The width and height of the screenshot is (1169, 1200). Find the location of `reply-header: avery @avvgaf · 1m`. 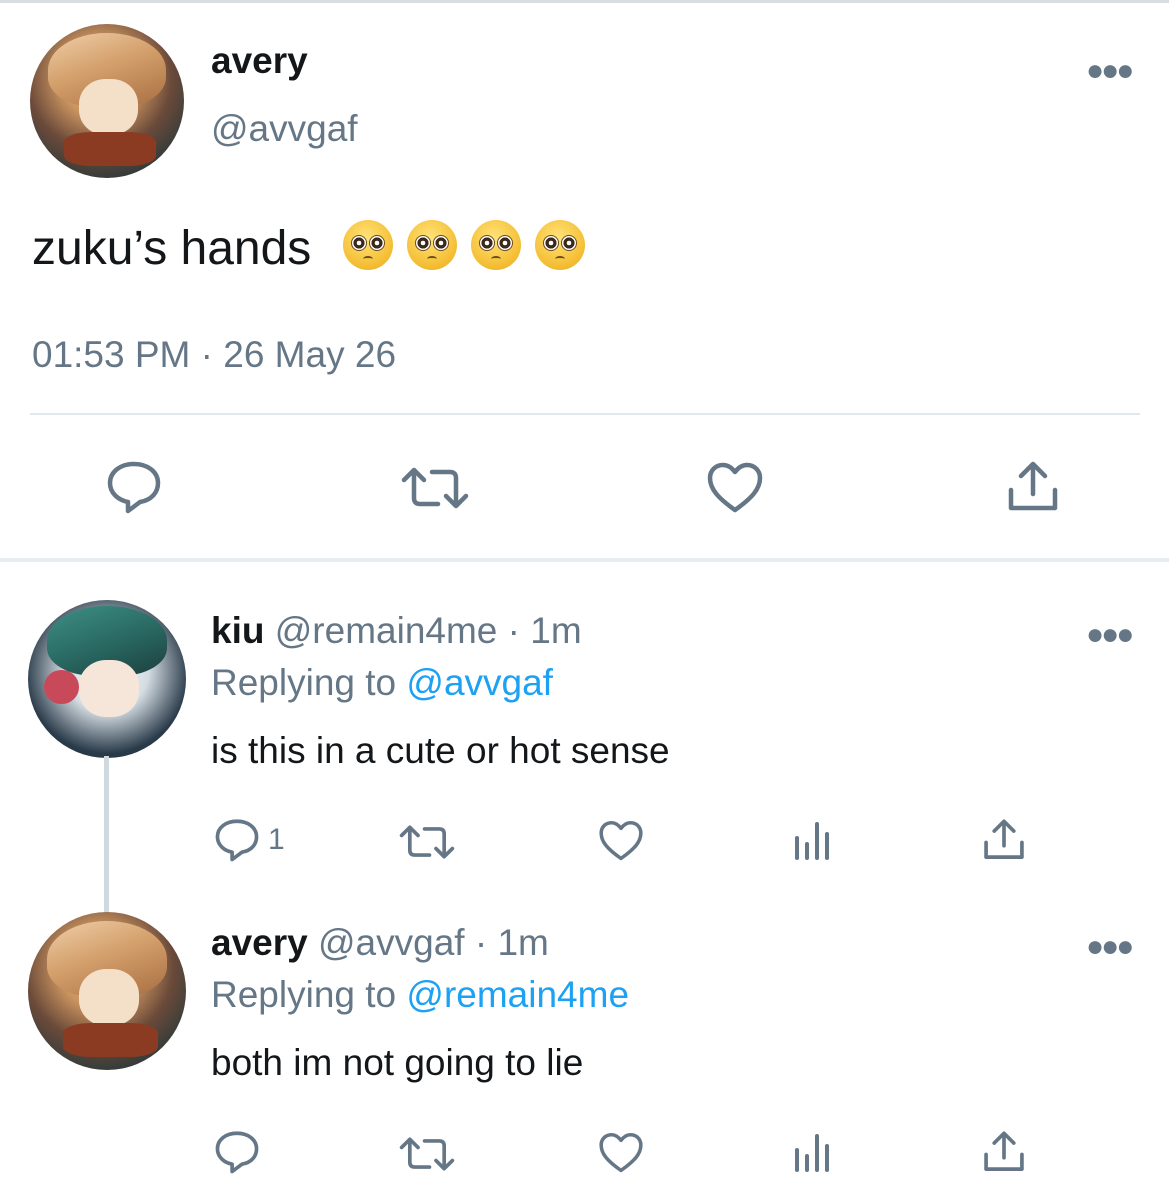

reply-header: avery @avvgaf · 1m is located at coordinates (380, 943).